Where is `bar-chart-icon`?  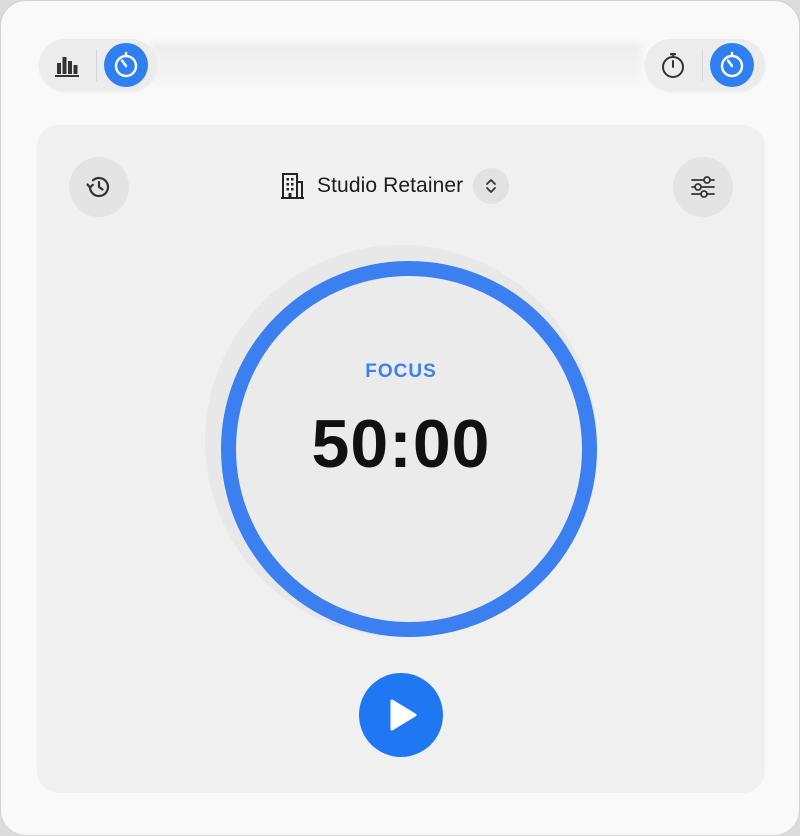
bar-chart-icon is located at coordinates (67, 67).